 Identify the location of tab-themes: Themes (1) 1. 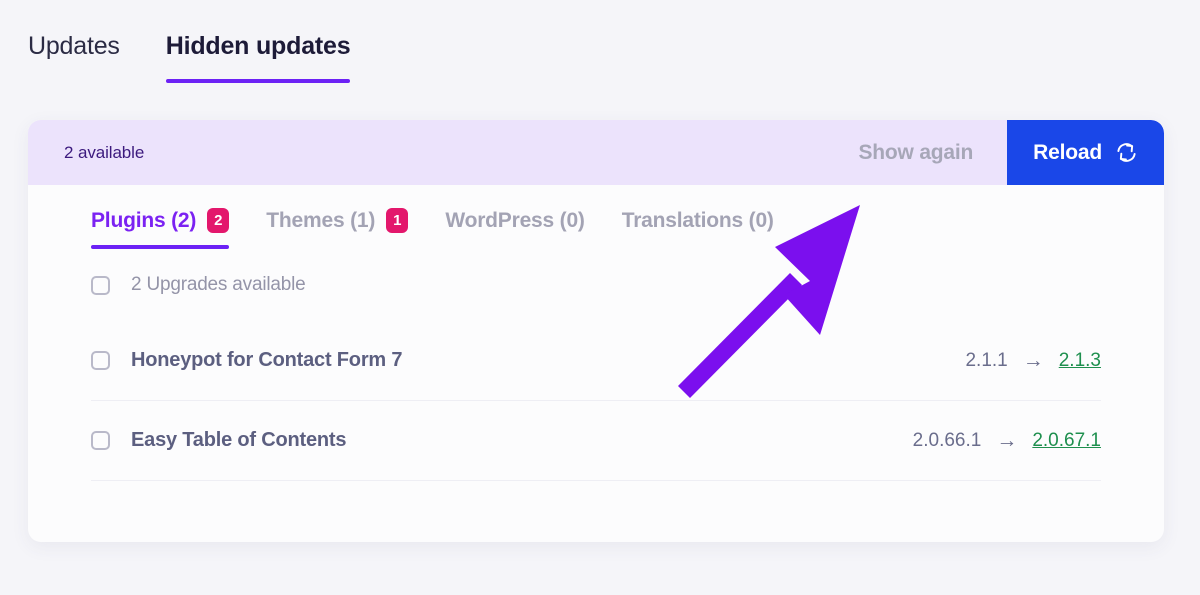
(337, 228).